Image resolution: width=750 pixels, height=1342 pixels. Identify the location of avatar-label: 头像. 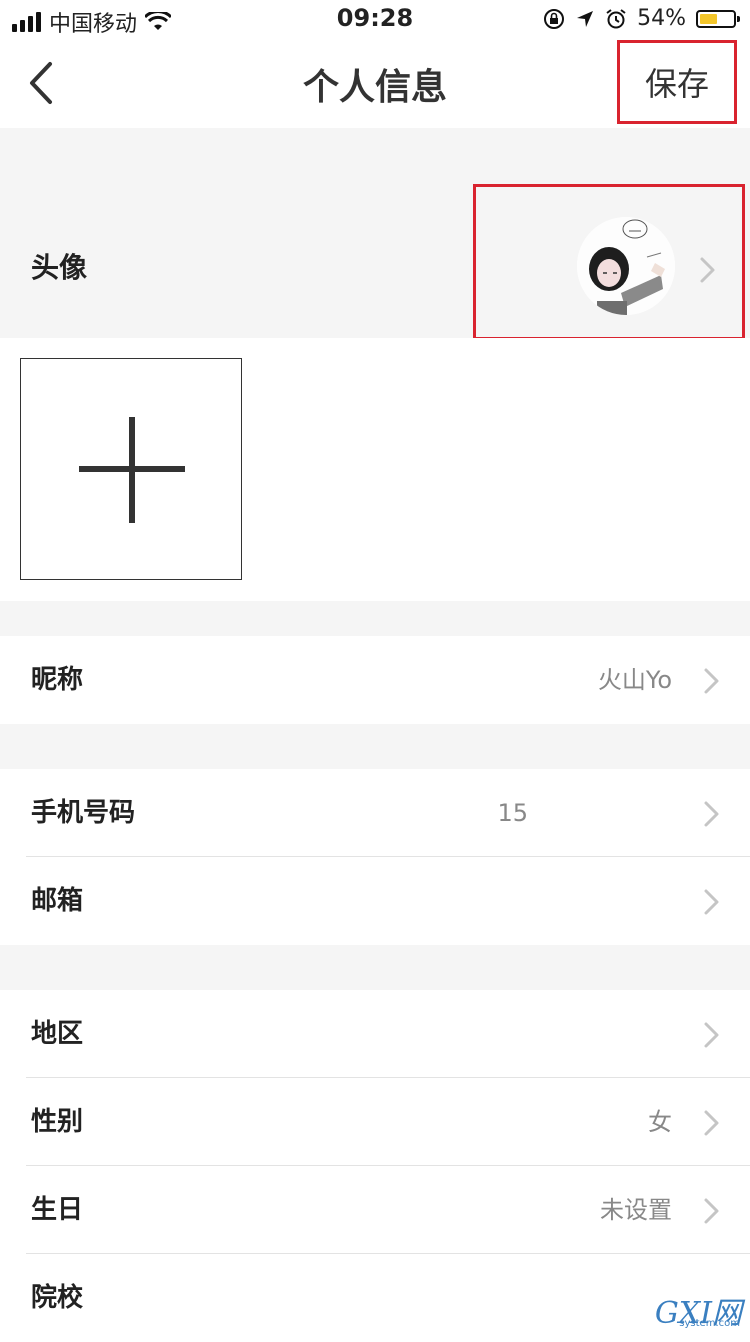
(59, 267).